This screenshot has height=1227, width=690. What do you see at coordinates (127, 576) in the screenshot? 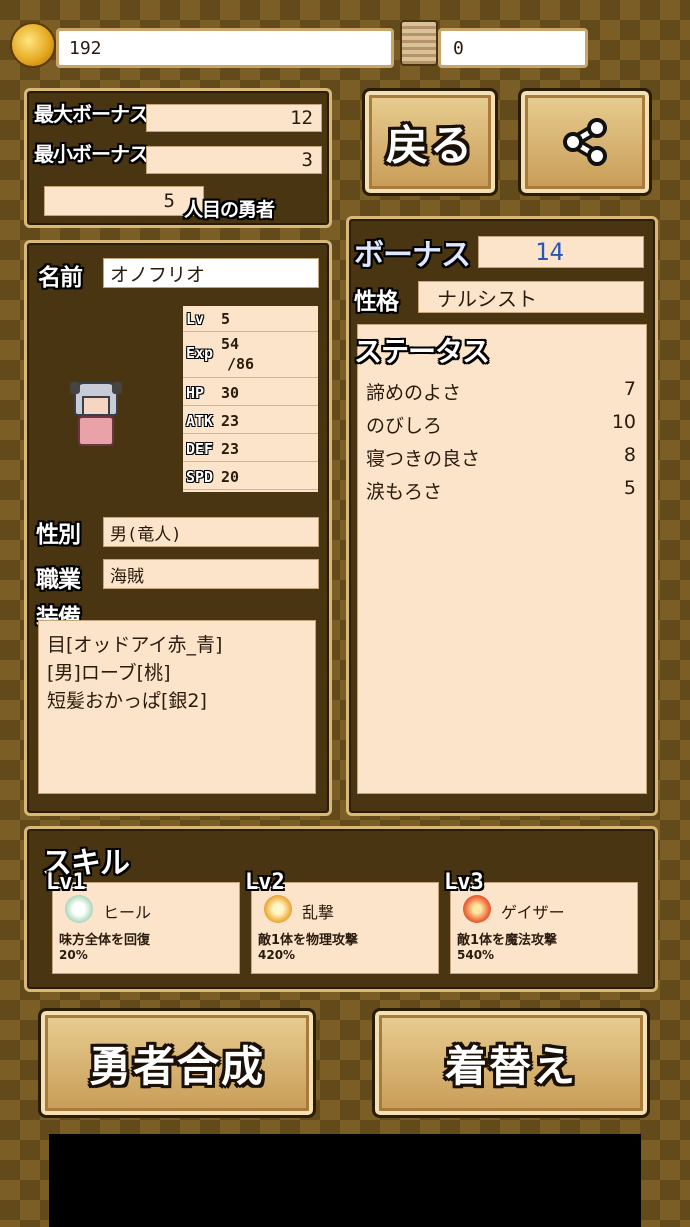
I see `hero-job: 海賊` at bounding box center [127, 576].